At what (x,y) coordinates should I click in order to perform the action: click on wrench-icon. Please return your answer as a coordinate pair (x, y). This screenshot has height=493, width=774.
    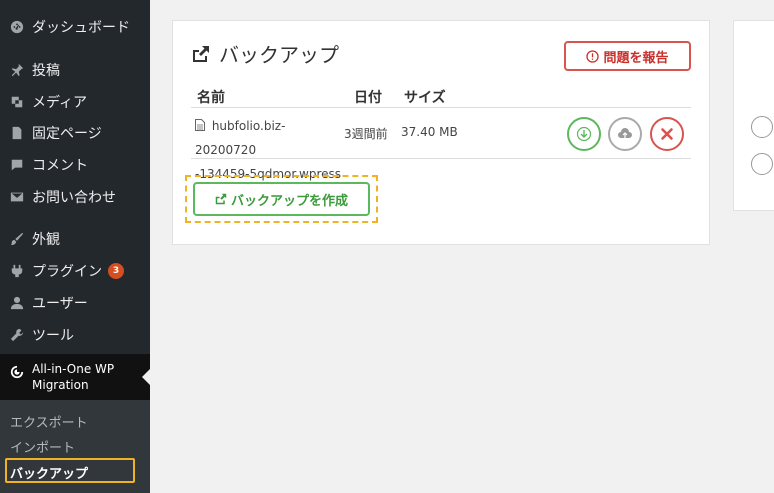
    Looking at the image, I should click on (17, 335).